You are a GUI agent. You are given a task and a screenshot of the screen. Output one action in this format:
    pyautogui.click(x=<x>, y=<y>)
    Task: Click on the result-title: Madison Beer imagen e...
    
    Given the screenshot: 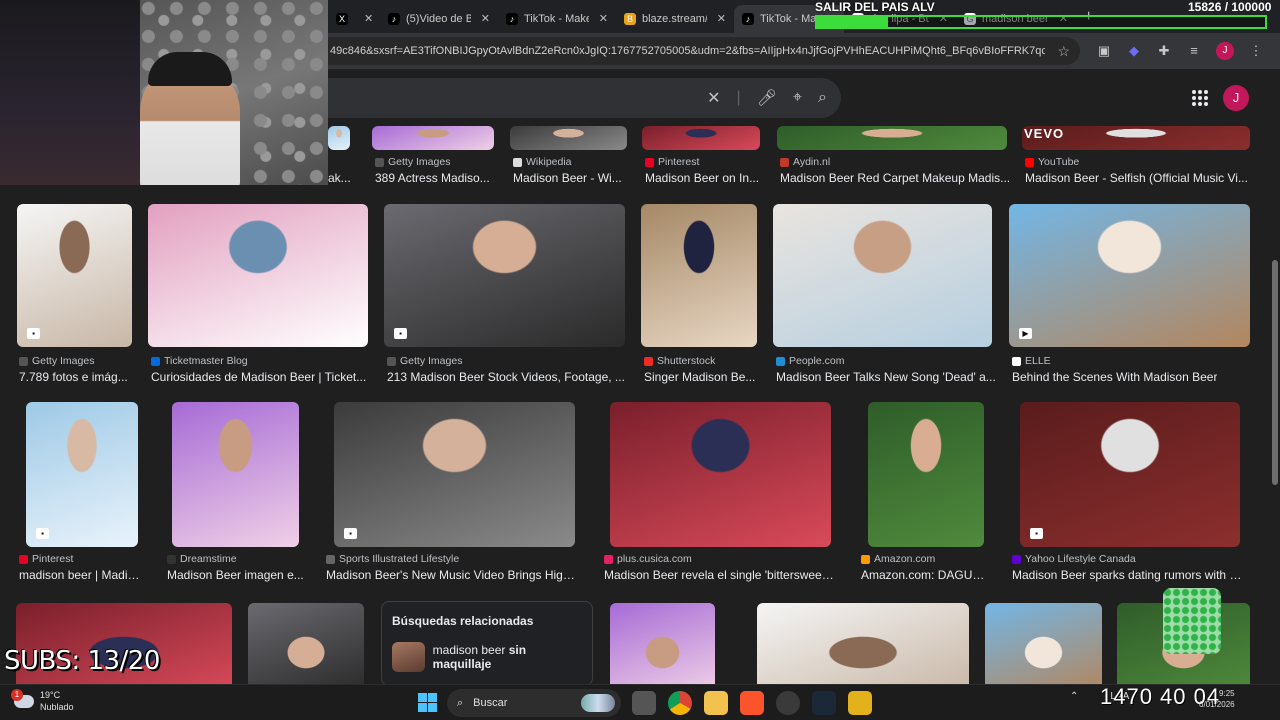 What is the action you would take?
    pyautogui.click(x=235, y=575)
    